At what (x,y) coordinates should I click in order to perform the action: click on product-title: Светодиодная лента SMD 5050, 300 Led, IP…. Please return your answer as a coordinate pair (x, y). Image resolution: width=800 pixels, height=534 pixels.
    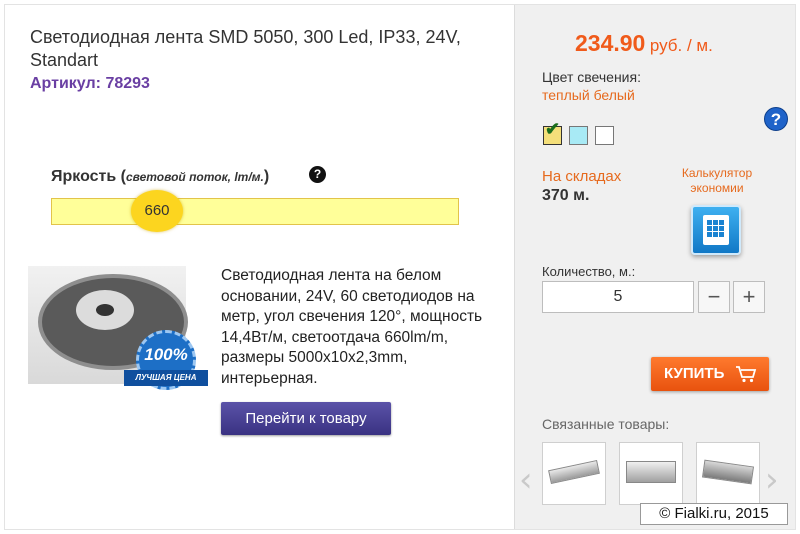
    Looking at the image, I should click on (245, 48).